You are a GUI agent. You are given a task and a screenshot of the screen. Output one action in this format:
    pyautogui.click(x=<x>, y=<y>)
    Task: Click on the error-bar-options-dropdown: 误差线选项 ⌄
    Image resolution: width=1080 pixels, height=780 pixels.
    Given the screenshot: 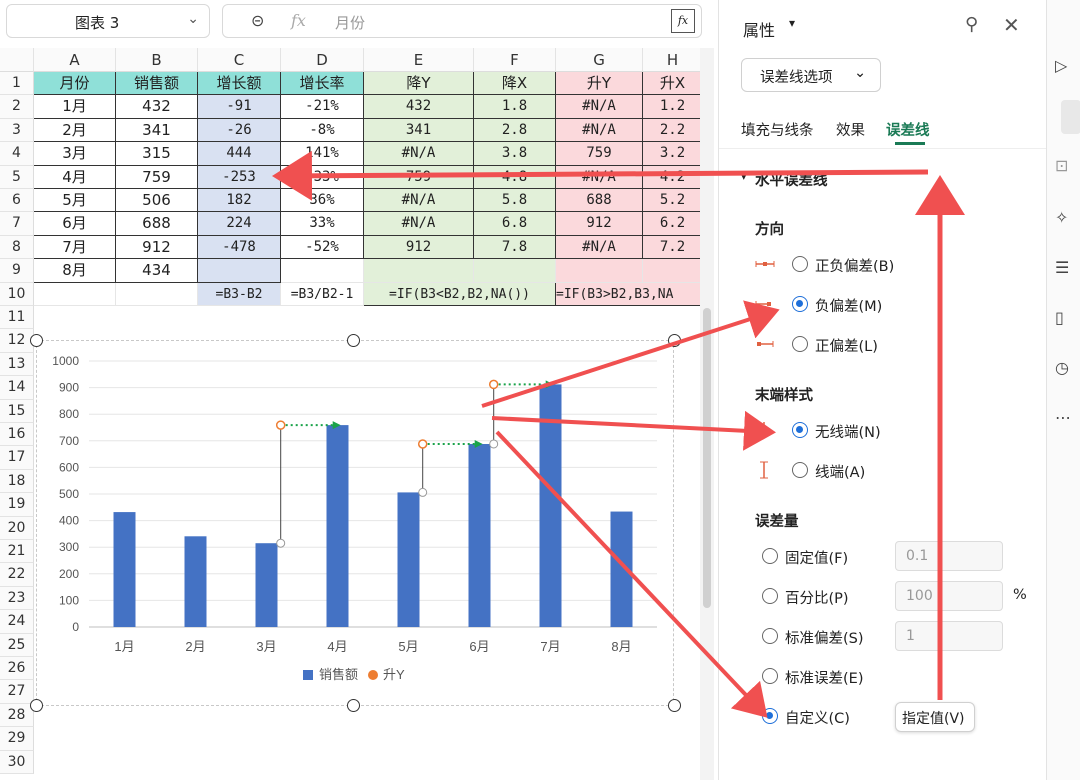 What is the action you would take?
    pyautogui.click(x=811, y=75)
    